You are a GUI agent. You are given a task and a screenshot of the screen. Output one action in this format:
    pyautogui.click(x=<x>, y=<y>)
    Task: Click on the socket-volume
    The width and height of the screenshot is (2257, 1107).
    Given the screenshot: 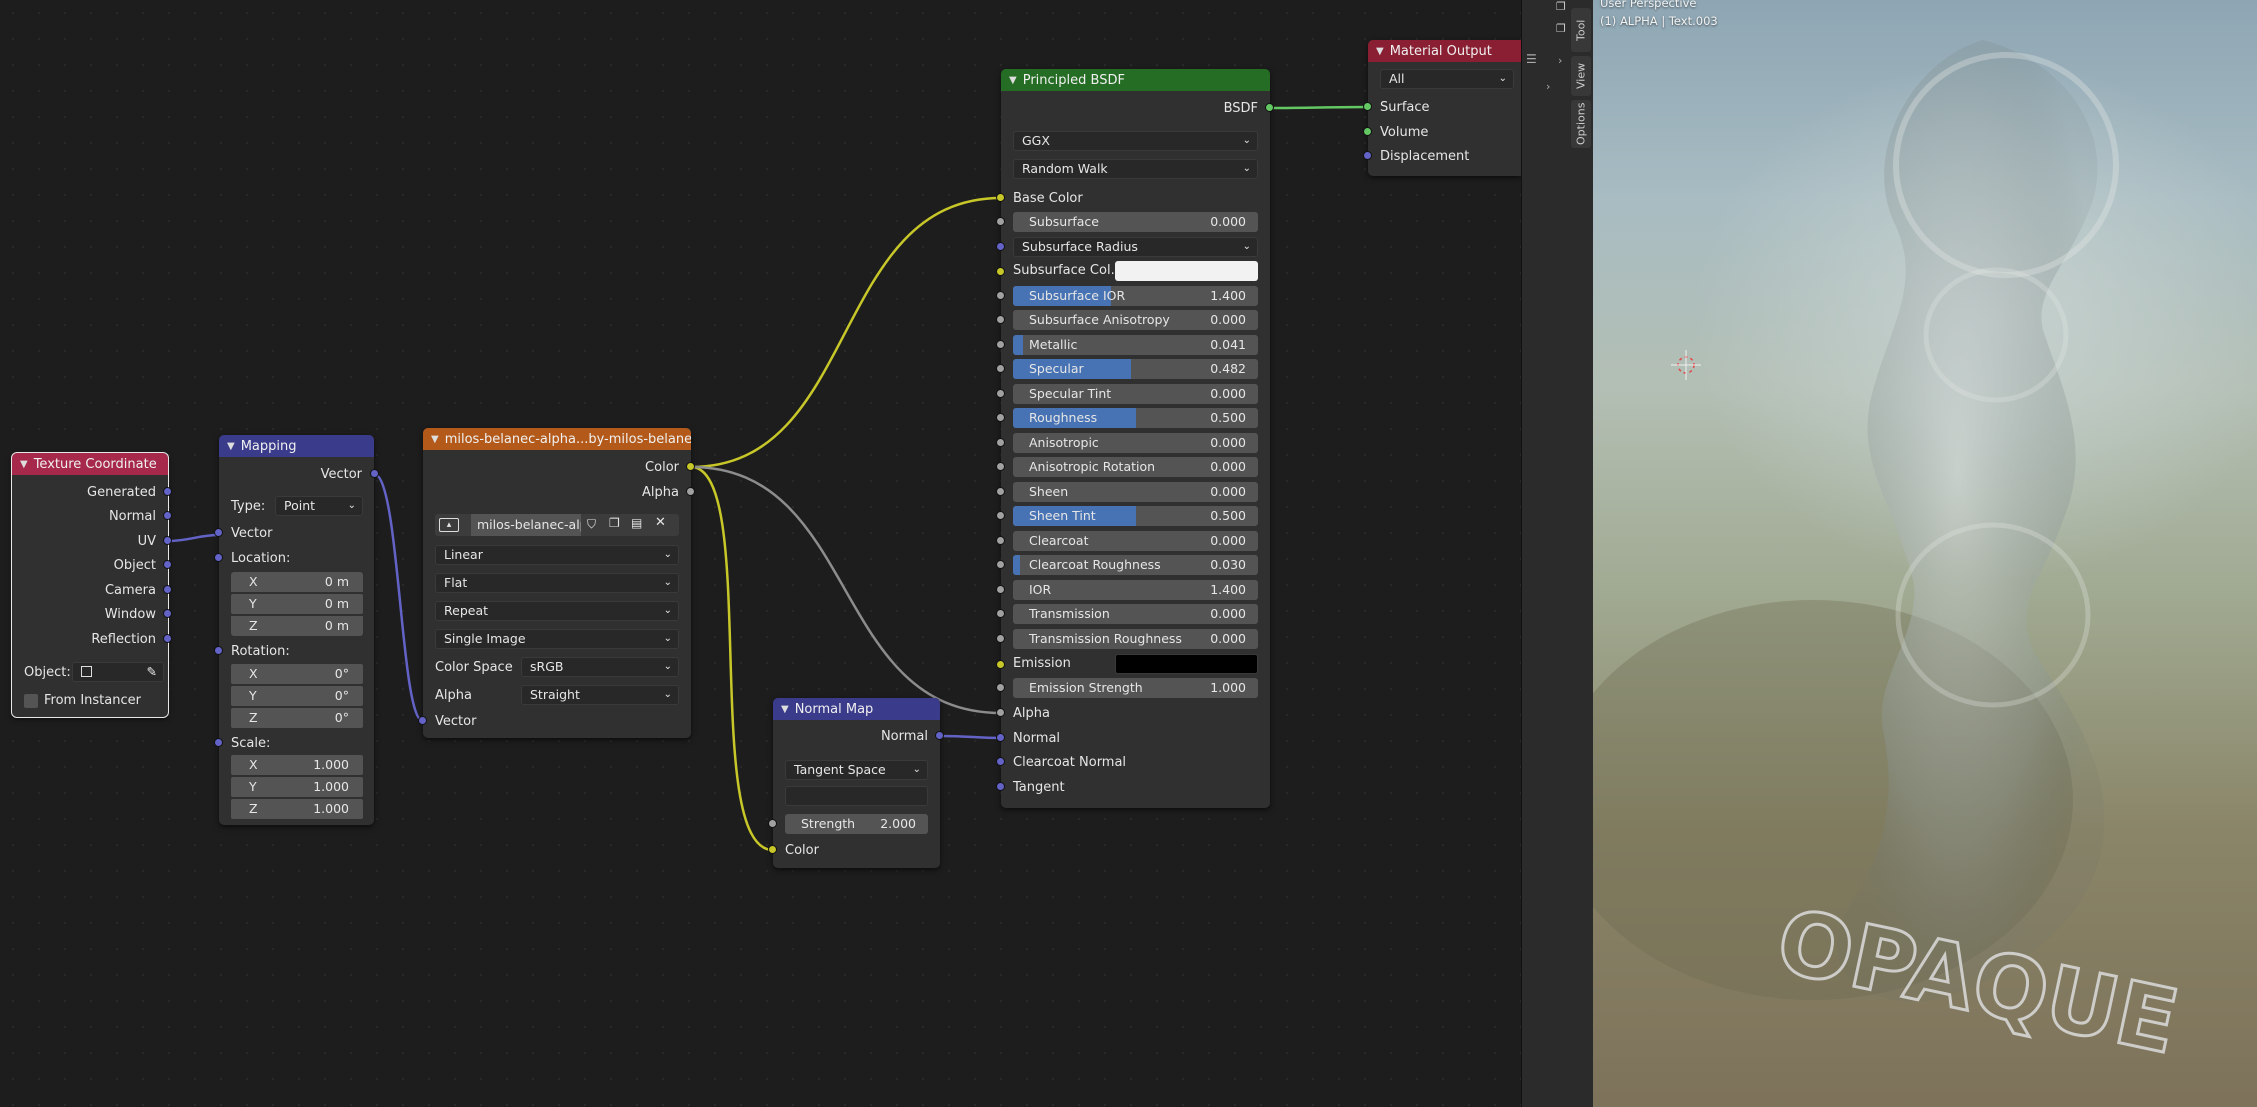 What is the action you would take?
    pyautogui.click(x=1367, y=131)
    